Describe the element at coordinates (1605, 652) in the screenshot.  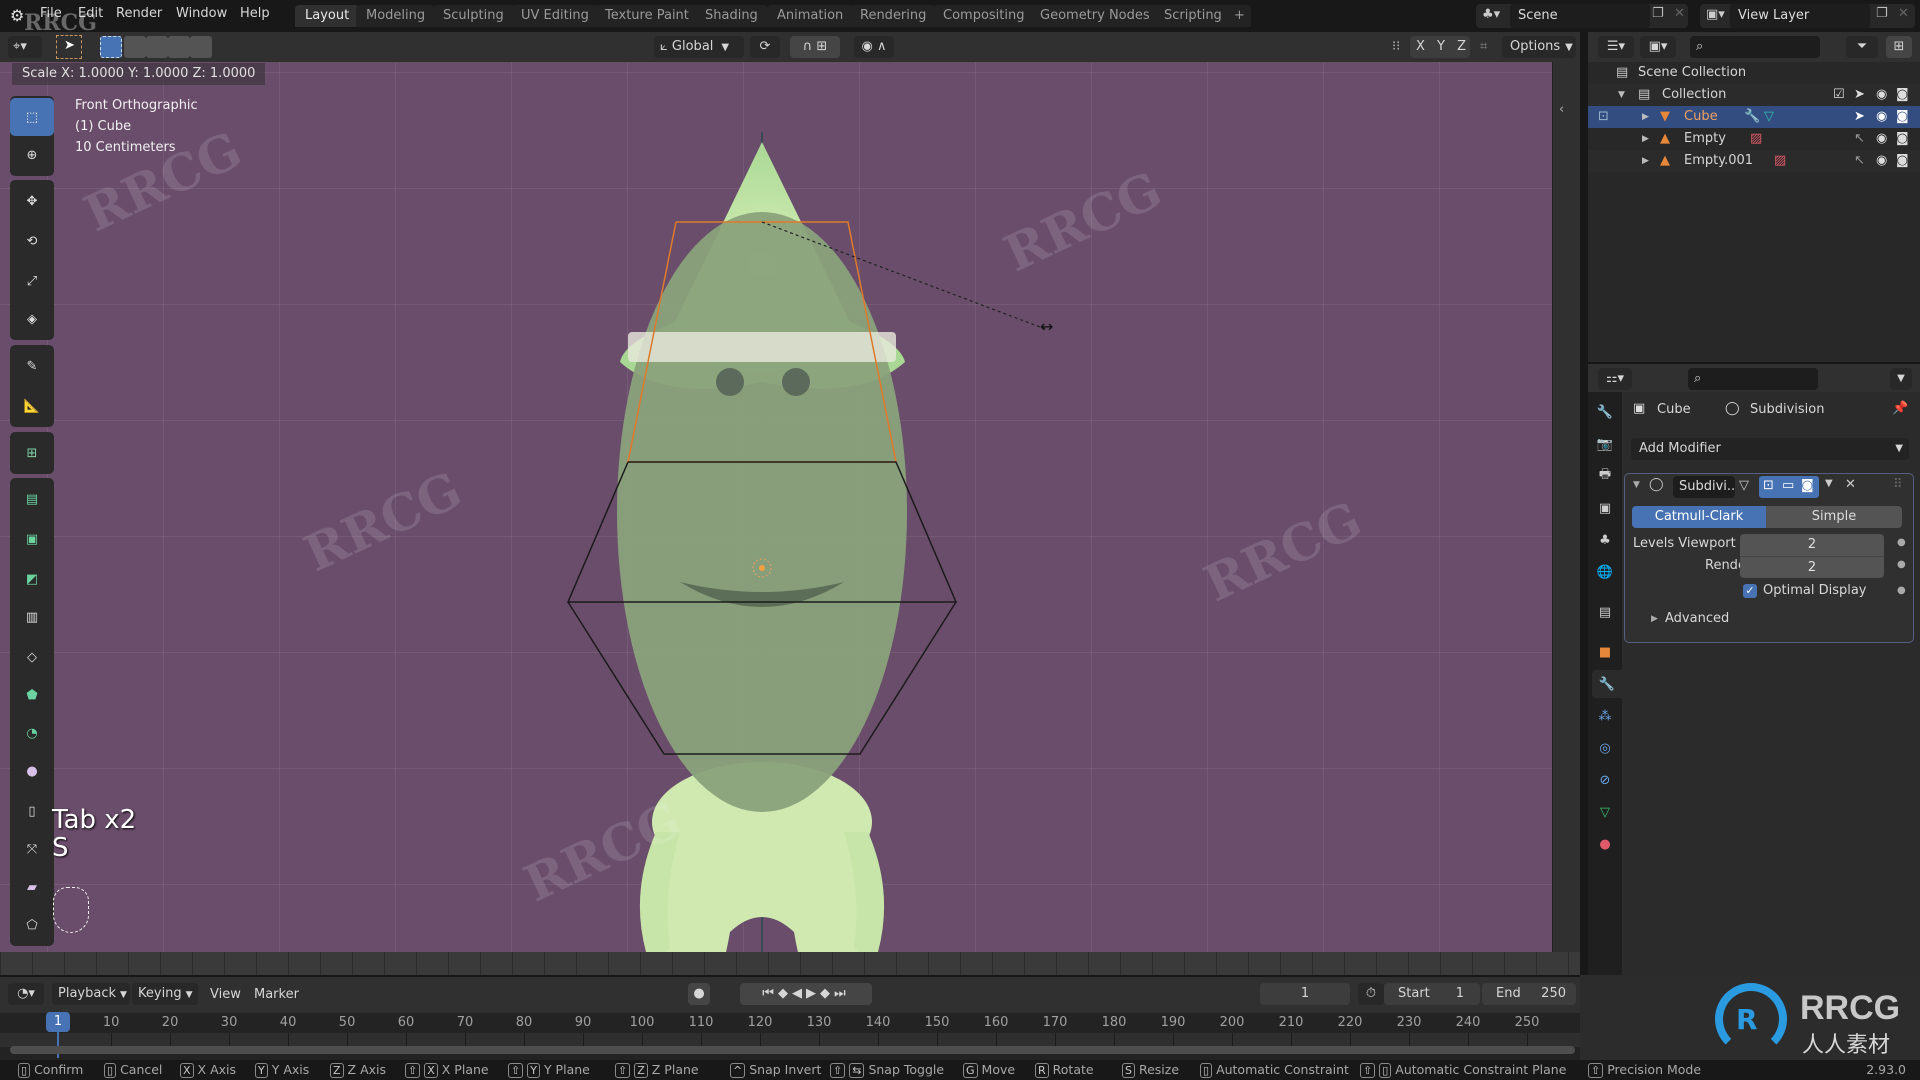
I see `tab-object: ■` at that location.